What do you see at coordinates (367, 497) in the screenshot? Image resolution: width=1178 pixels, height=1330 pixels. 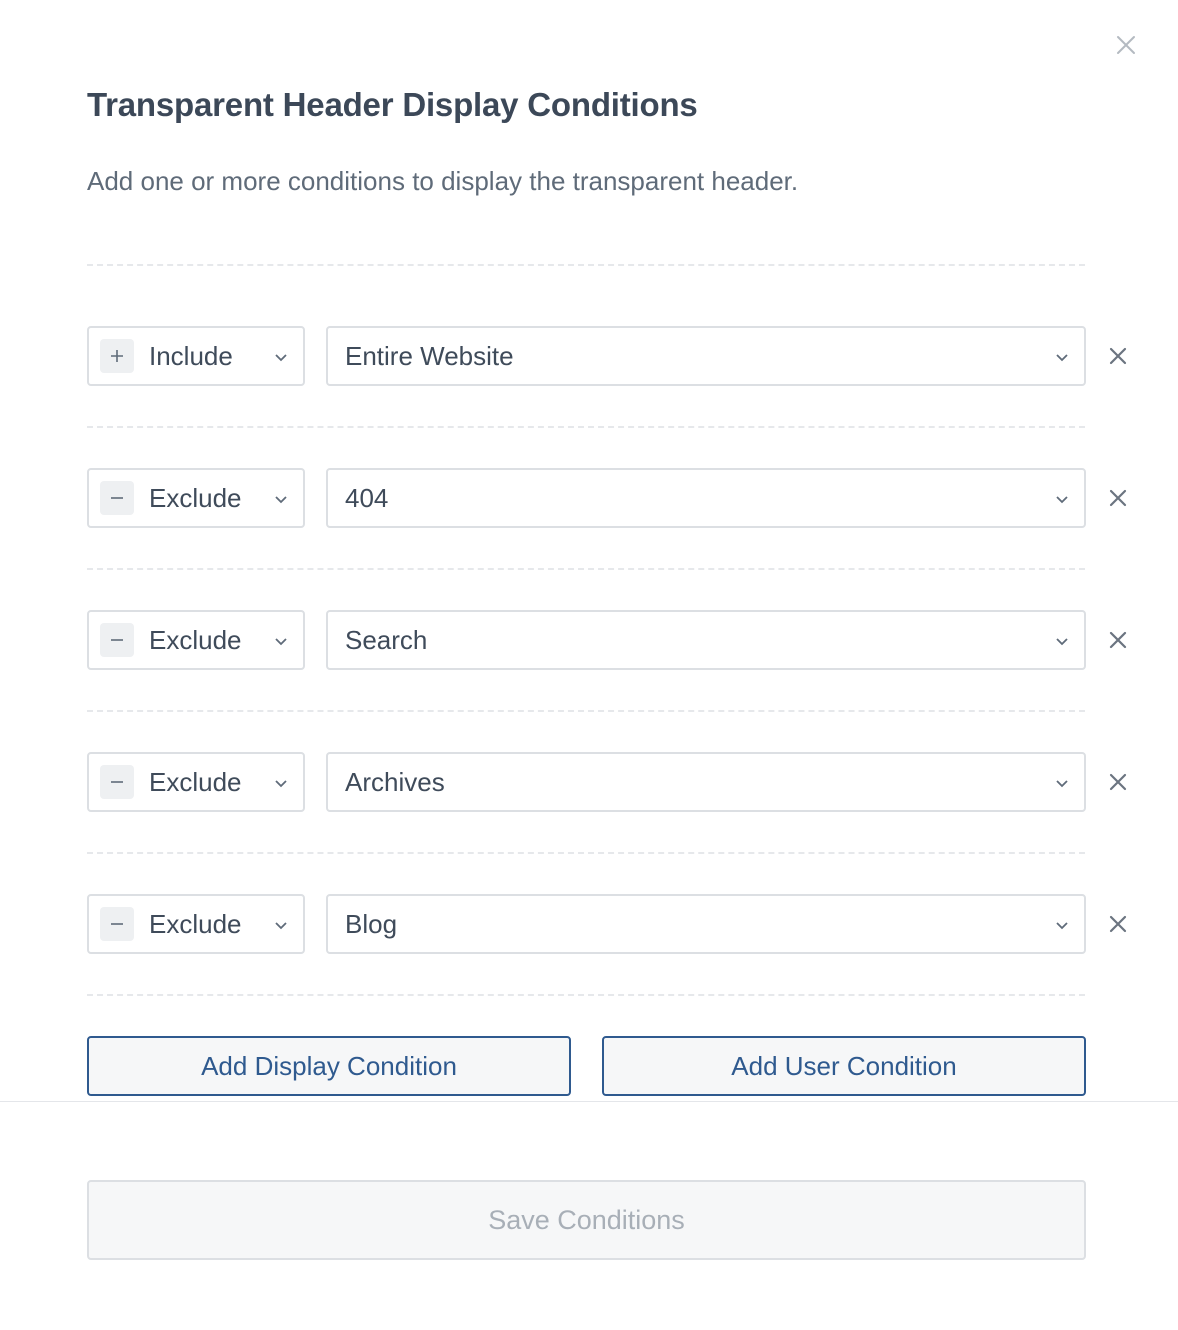 I see `condition-value-label: 404` at bounding box center [367, 497].